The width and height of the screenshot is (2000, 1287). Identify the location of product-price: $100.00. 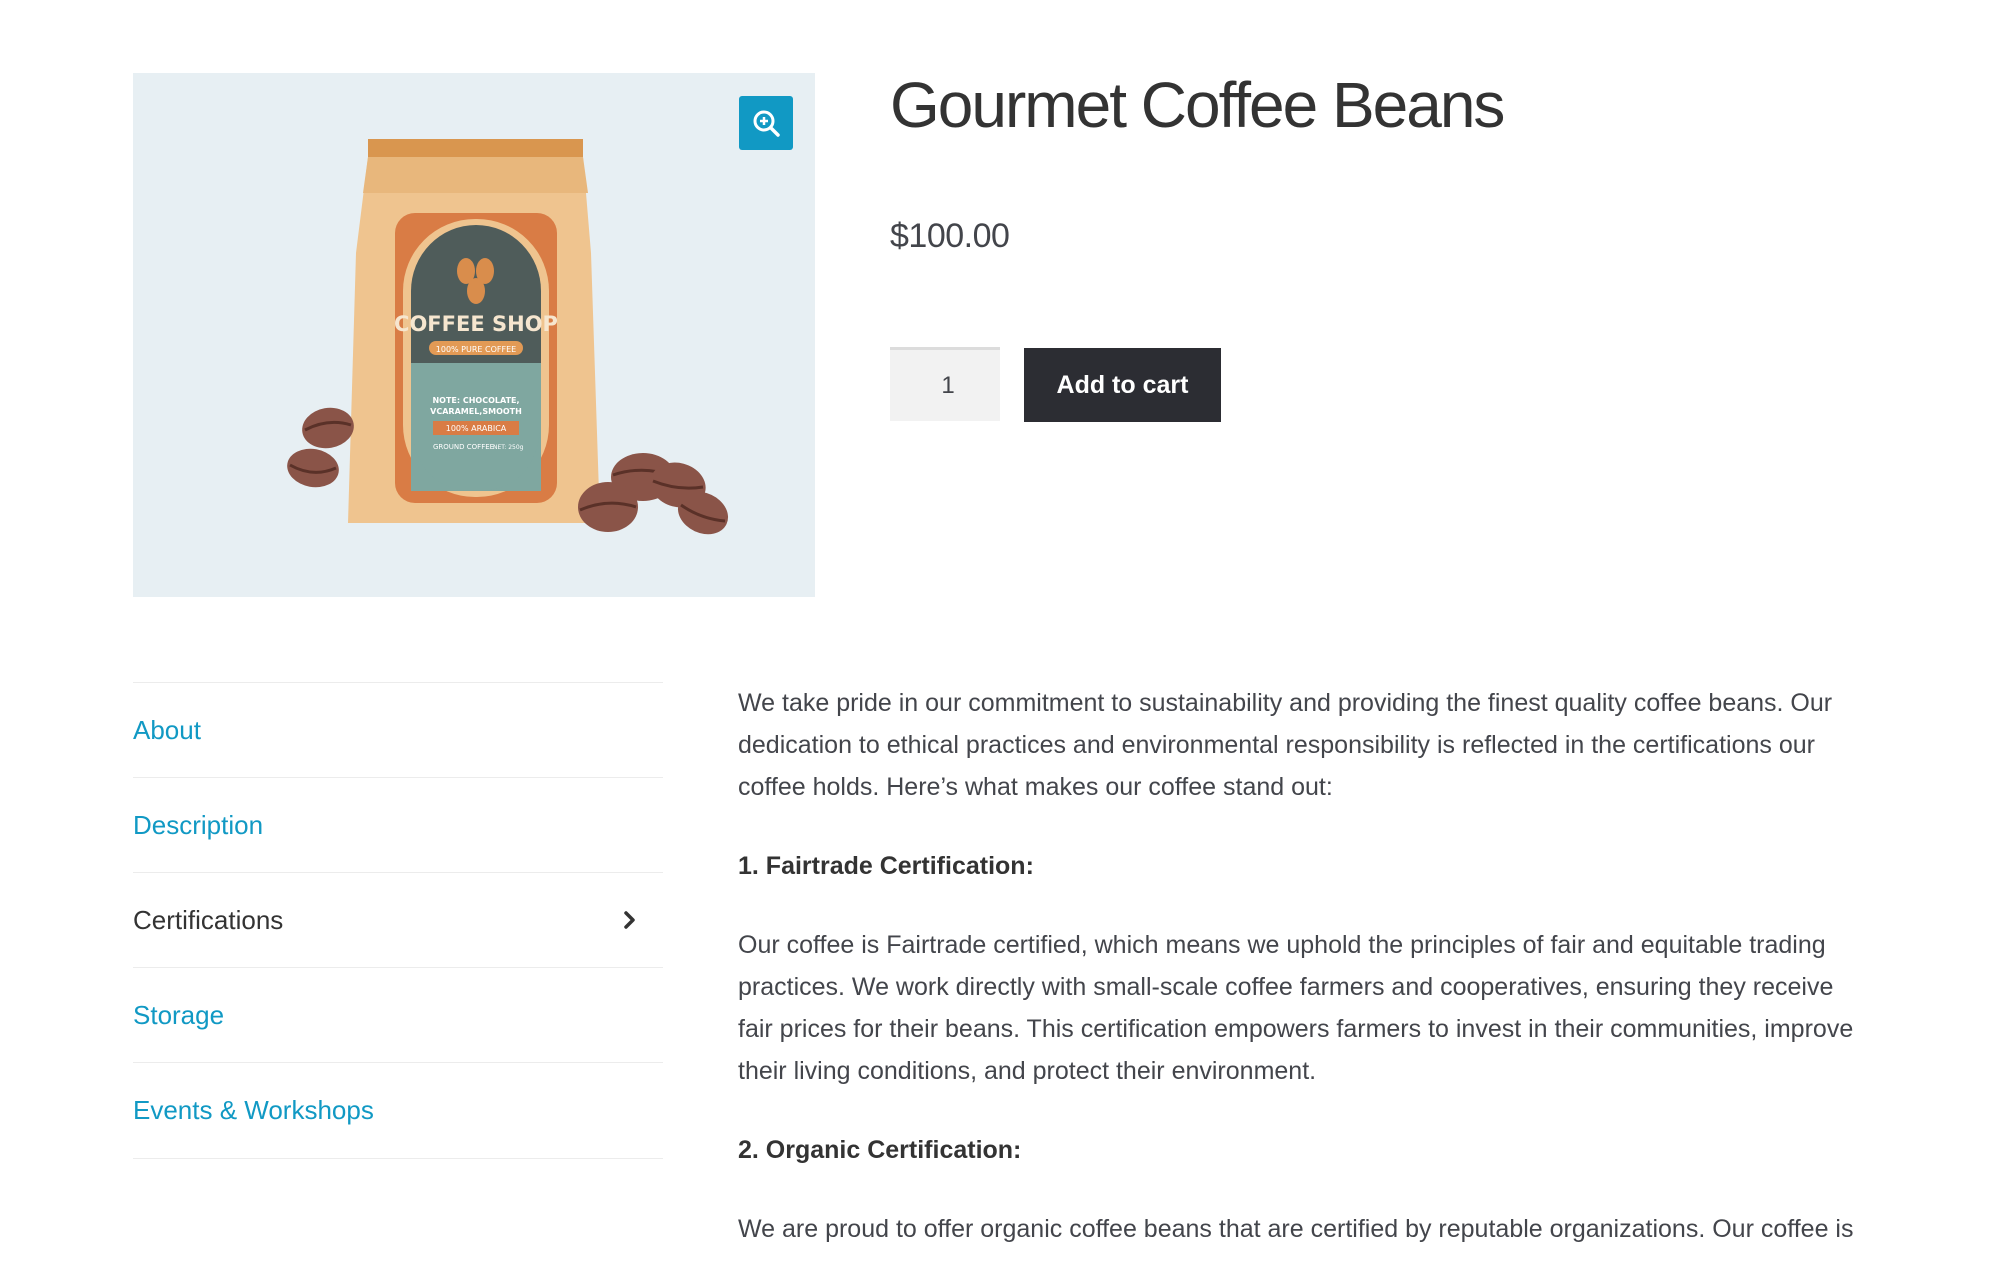
(950, 236).